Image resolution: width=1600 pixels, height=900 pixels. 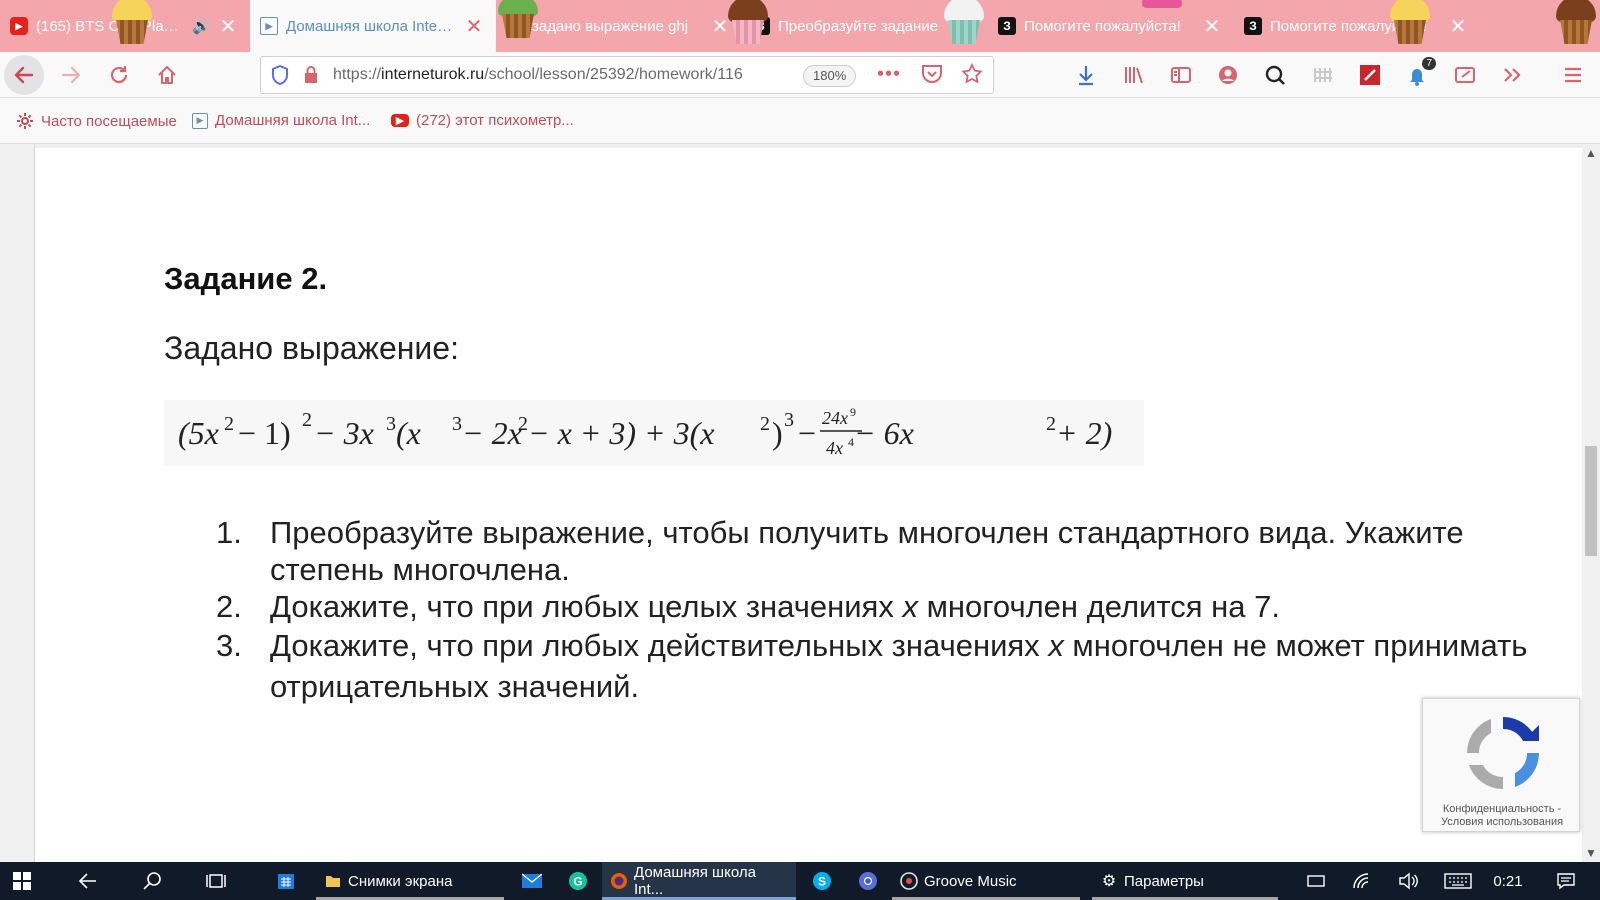 I want to click on grammarly-app-button: G, so click(x=578, y=881).